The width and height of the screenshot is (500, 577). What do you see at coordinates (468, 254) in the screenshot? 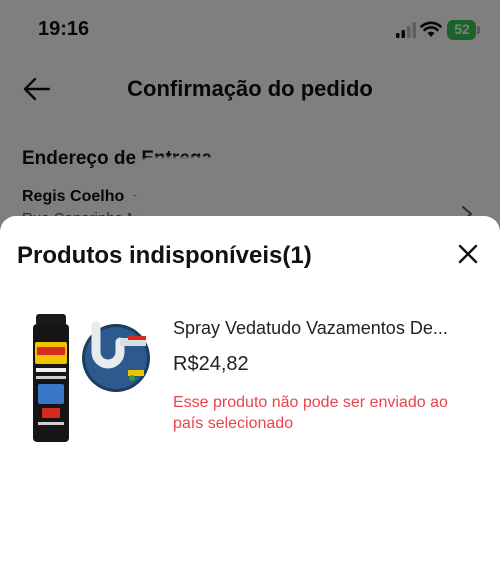
I see `close-icon` at bounding box center [468, 254].